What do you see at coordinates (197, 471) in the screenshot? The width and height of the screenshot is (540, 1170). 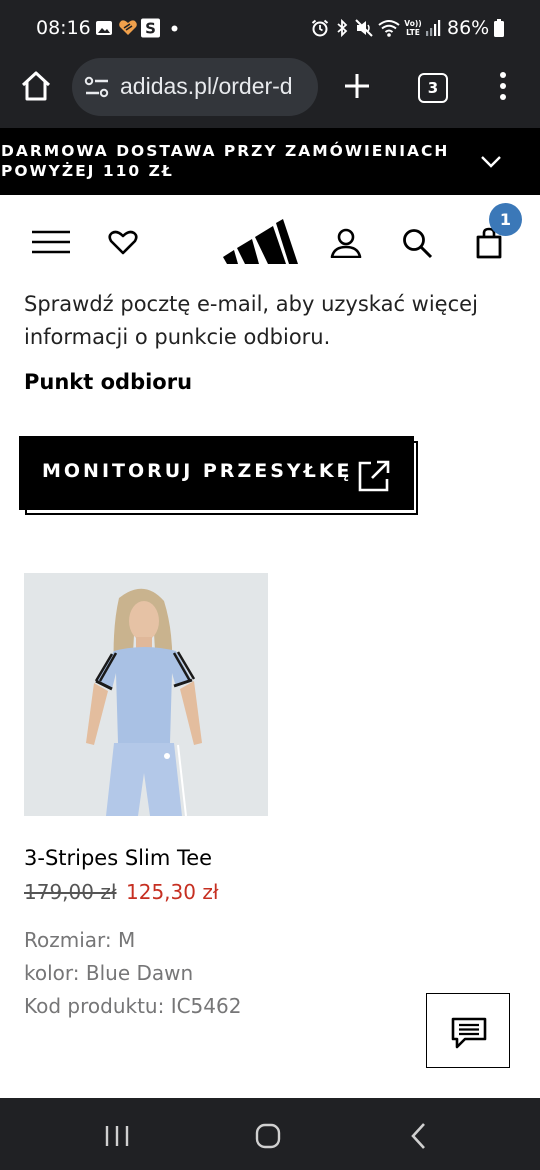 I see `track-shipment-label: MONITORUJ PRZESYŁKĘ` at bounding box center [197, 471].